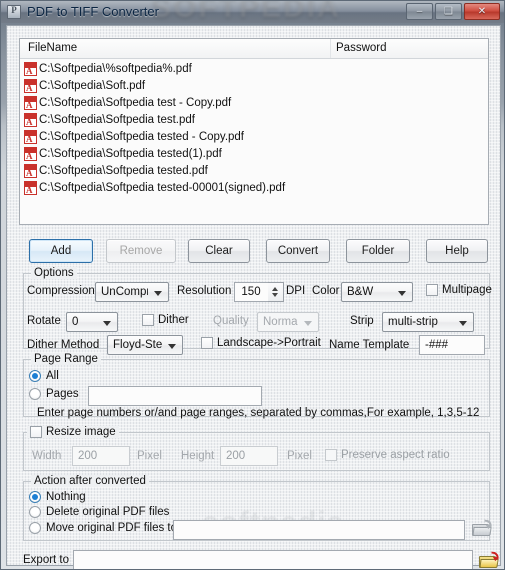 The height and width of the screenshot is (570, 505). Describe the element at coordinates (130, 153) in the screenshot. I see `file-name-cell: C:\Softpedia\Softpedia tested(1).pdf` at that location.